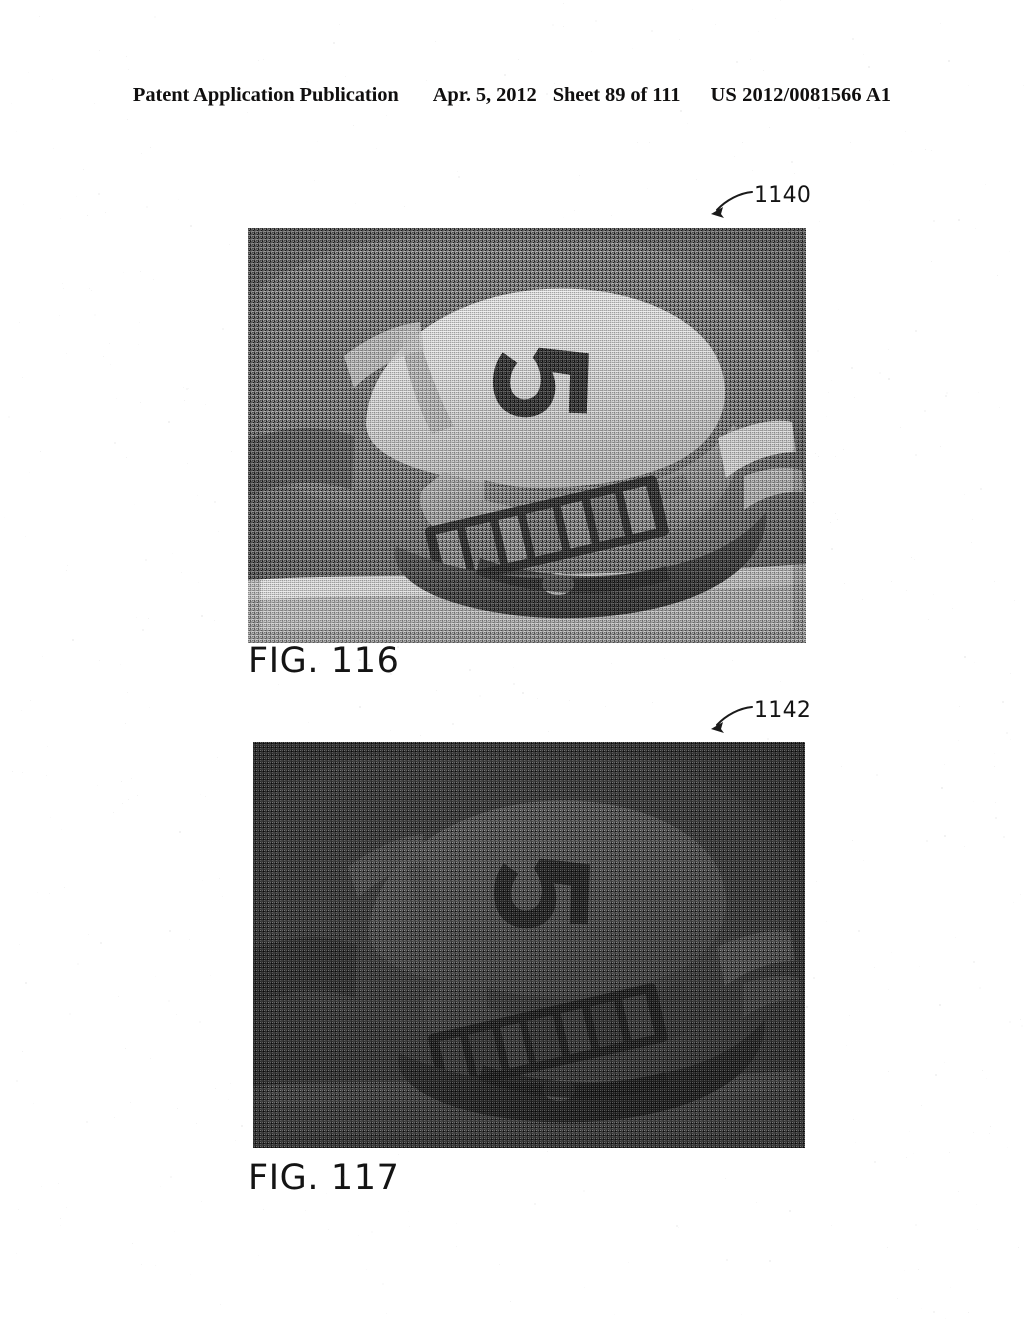 Image resolution: width=1024 pixels, height=1320 pixels. What do you see at coordinates (484, 95) in the screenshot?
I see `header-publication-date: Apr. 5, 2012` at bounding box center [484, 95].